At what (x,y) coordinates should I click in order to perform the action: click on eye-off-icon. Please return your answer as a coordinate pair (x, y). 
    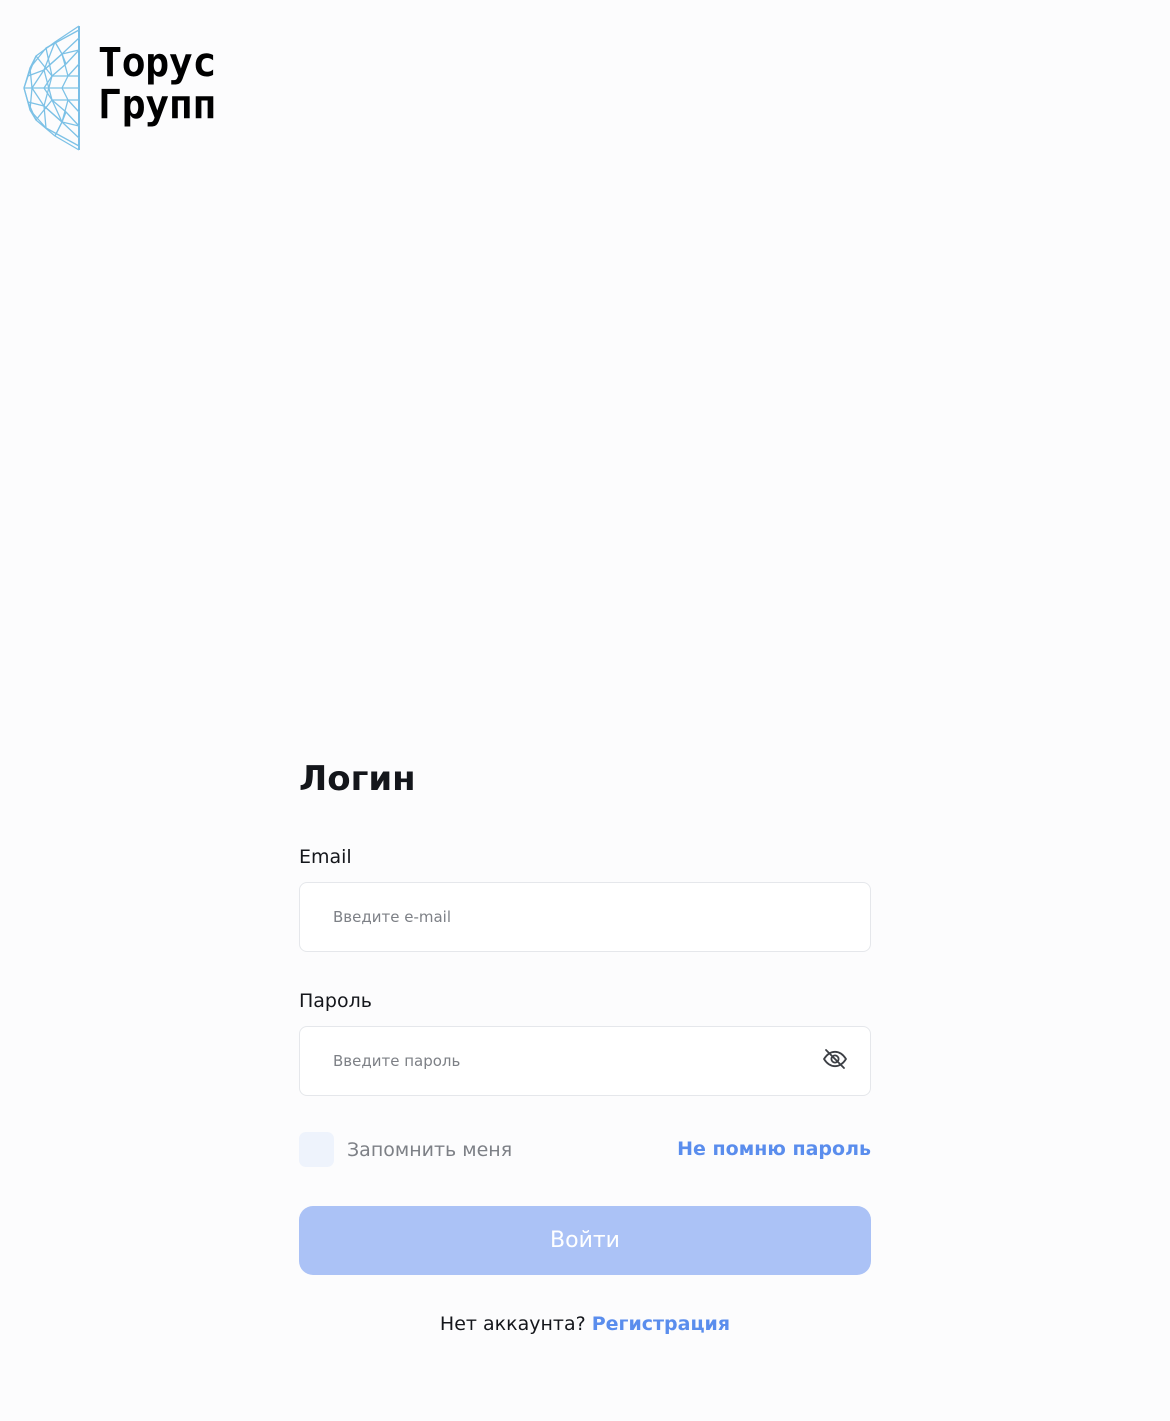
    Looking at the image, I should click on (835, 1059).